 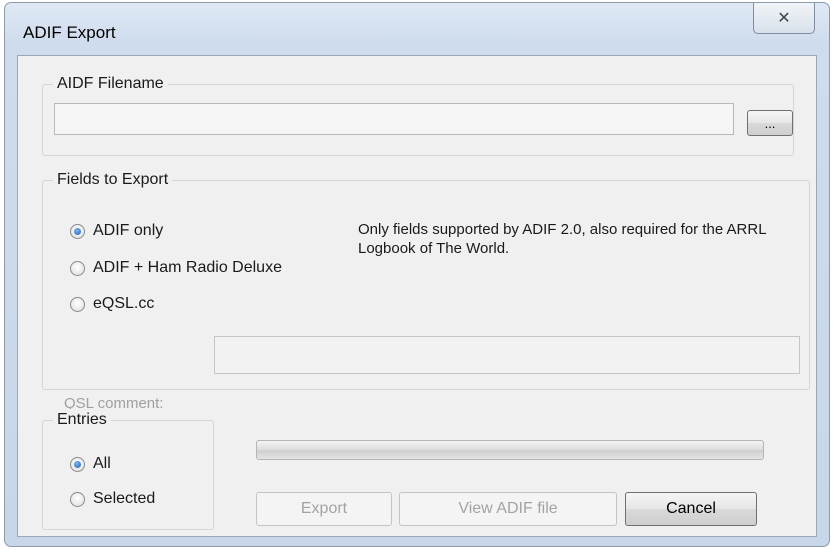 What do you see at coordinates (394, 119) in the screenshot?
I see `filename-input` at bounding box center [394, 119].